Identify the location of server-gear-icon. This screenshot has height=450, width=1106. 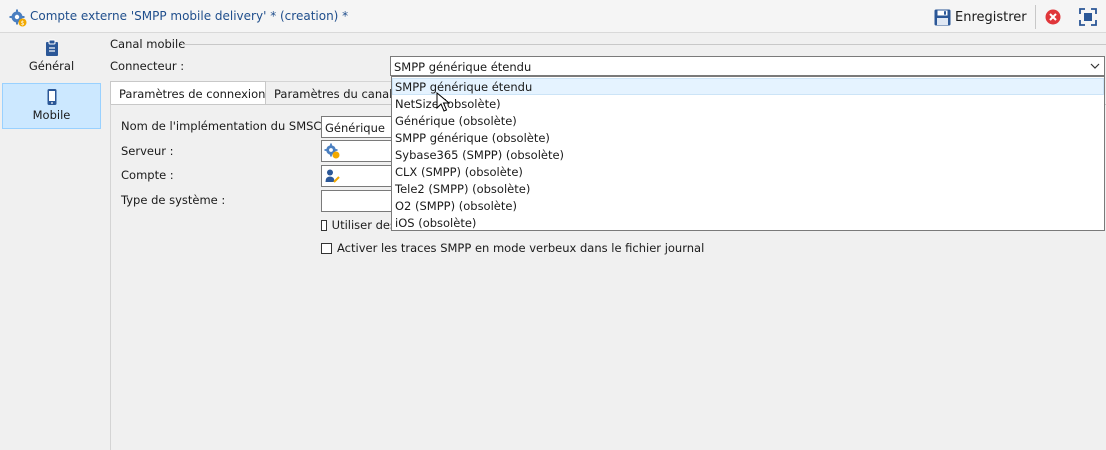
(332, 151).